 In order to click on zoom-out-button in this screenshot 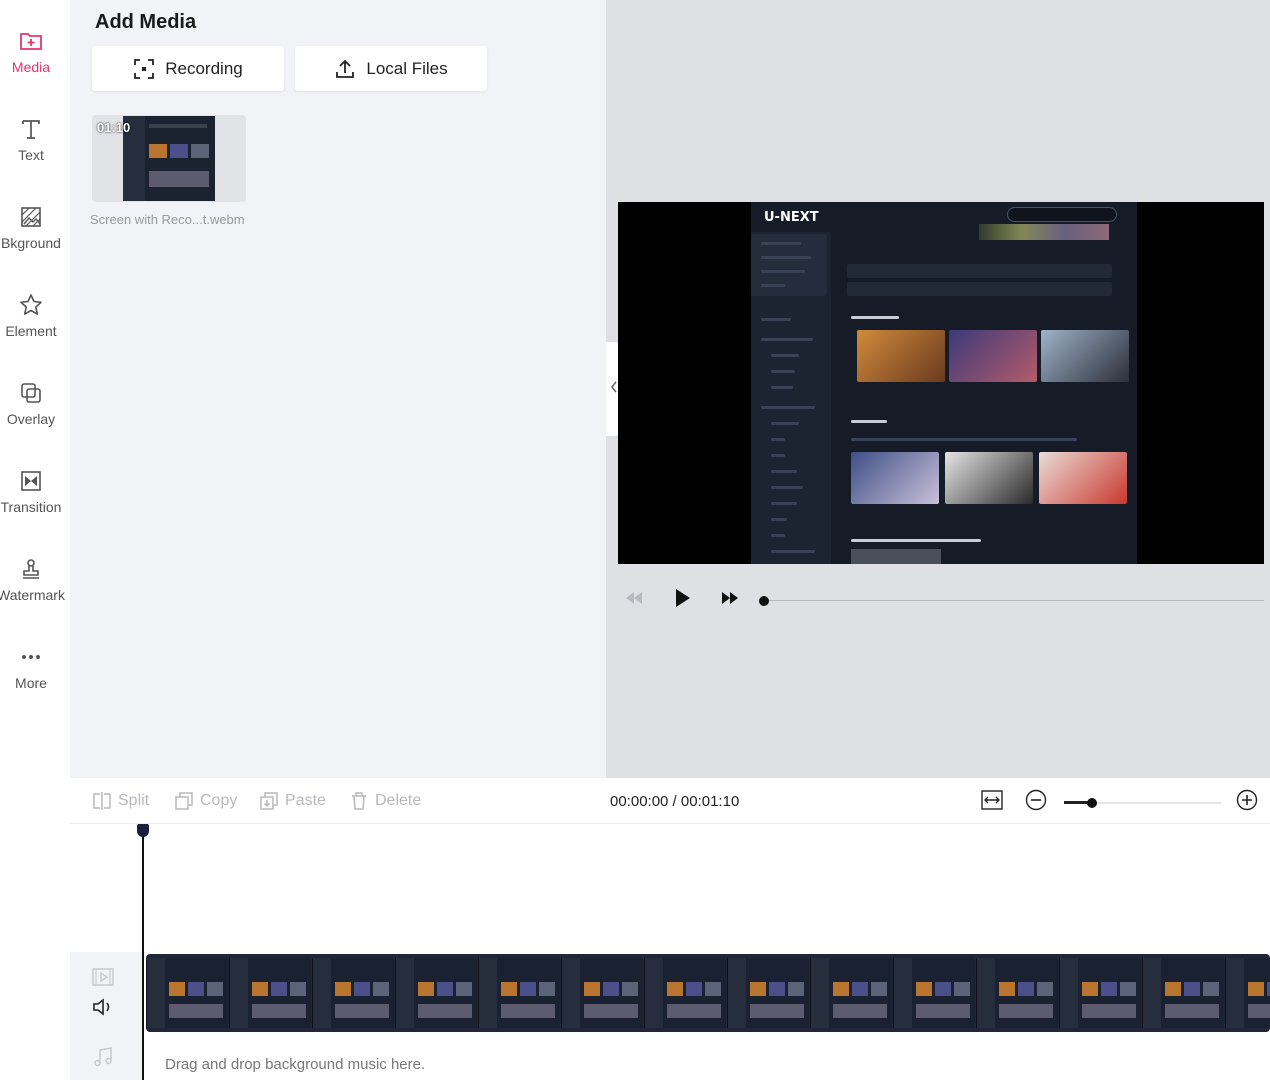, I will do `click(1036, 802)`.